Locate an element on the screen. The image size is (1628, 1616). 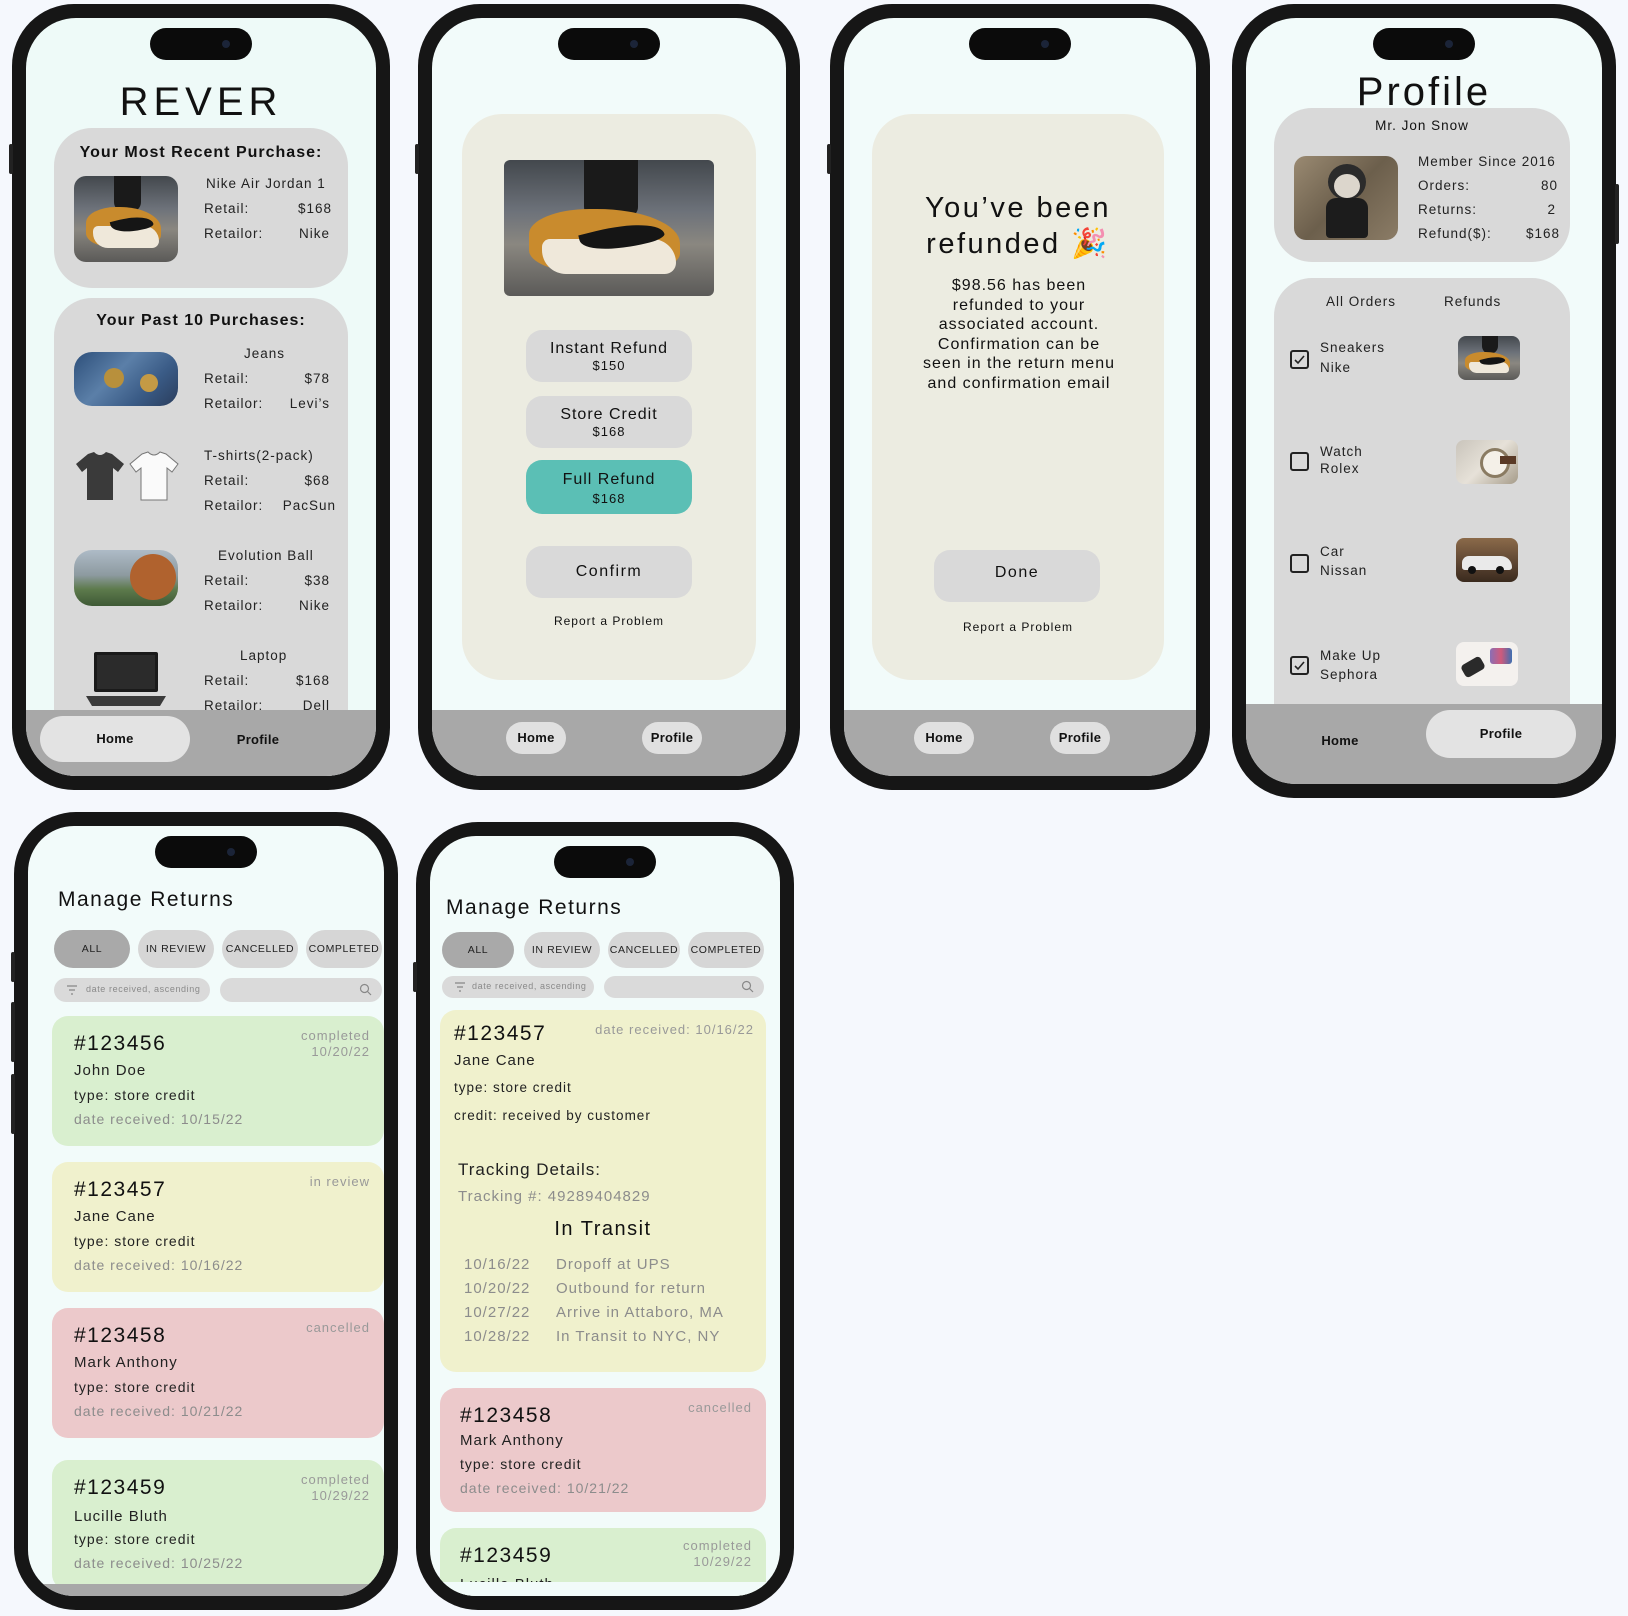
bottom-nav: Home Profile is located at coordinates (201, 743).